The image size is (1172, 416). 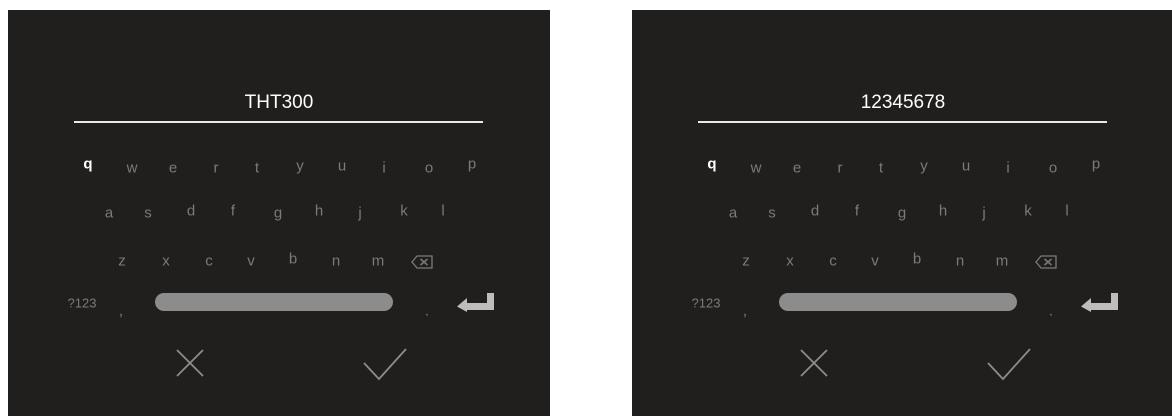 I want to click on entry-text: THT300, so click(x=279, y=102).